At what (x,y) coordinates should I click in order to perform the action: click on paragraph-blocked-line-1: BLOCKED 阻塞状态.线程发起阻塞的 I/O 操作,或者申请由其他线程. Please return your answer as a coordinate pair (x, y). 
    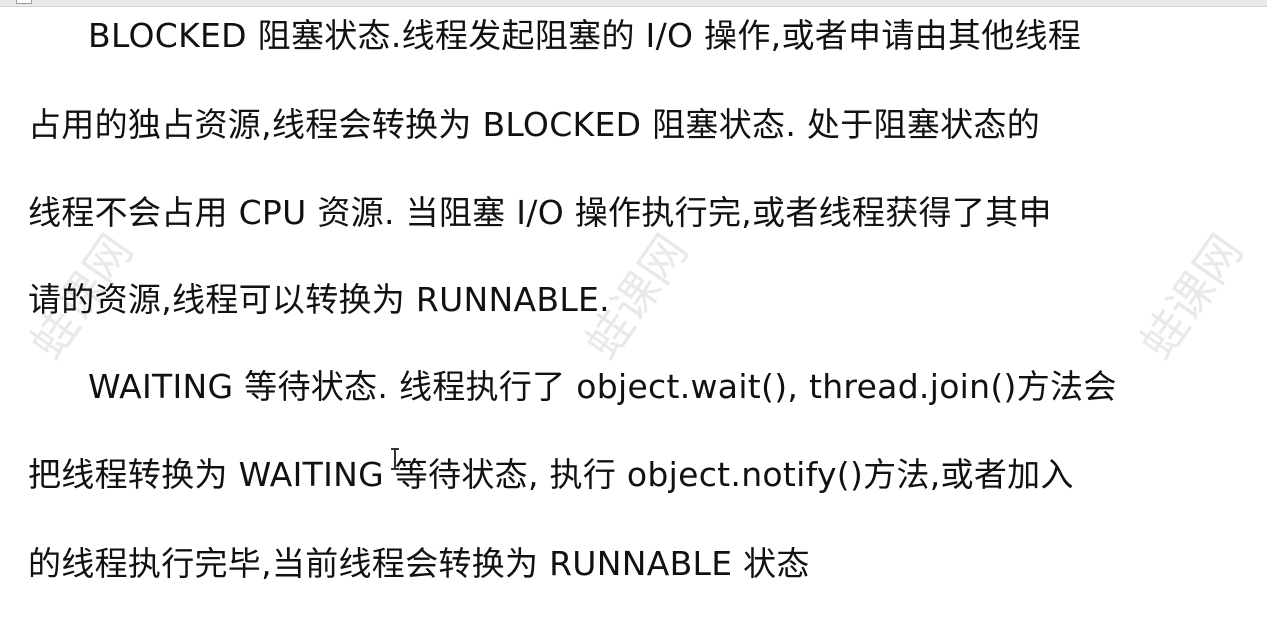
    Looking at the image, I should click on (585, 35).